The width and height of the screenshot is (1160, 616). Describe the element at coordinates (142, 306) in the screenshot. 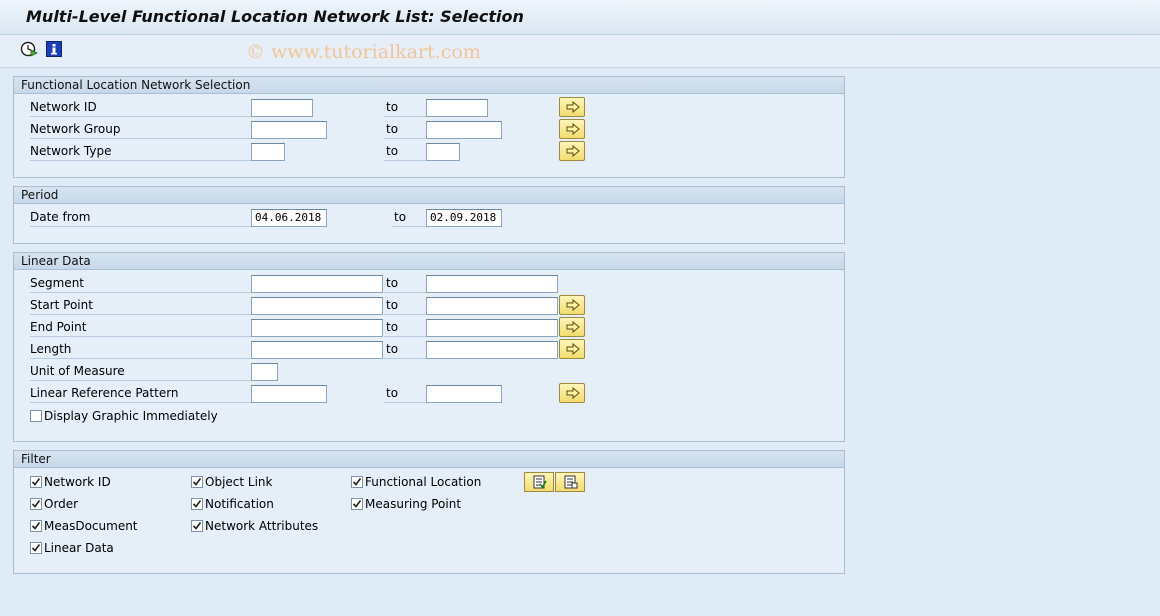

I see `start-point-label: Start Point` at that location.